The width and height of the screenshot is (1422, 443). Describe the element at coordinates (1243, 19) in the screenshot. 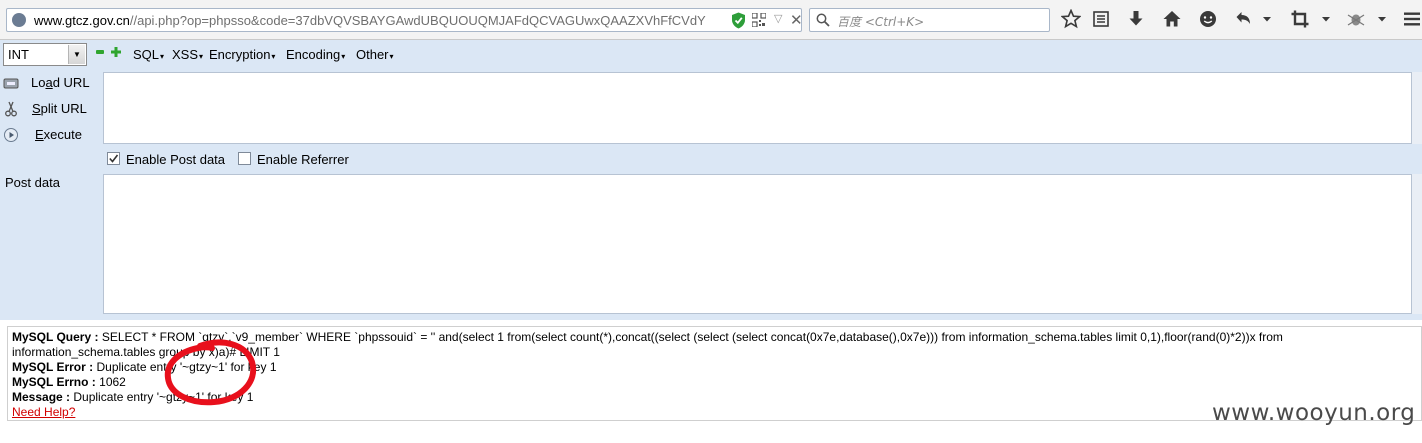

I see `undo-back-icon` at that location.